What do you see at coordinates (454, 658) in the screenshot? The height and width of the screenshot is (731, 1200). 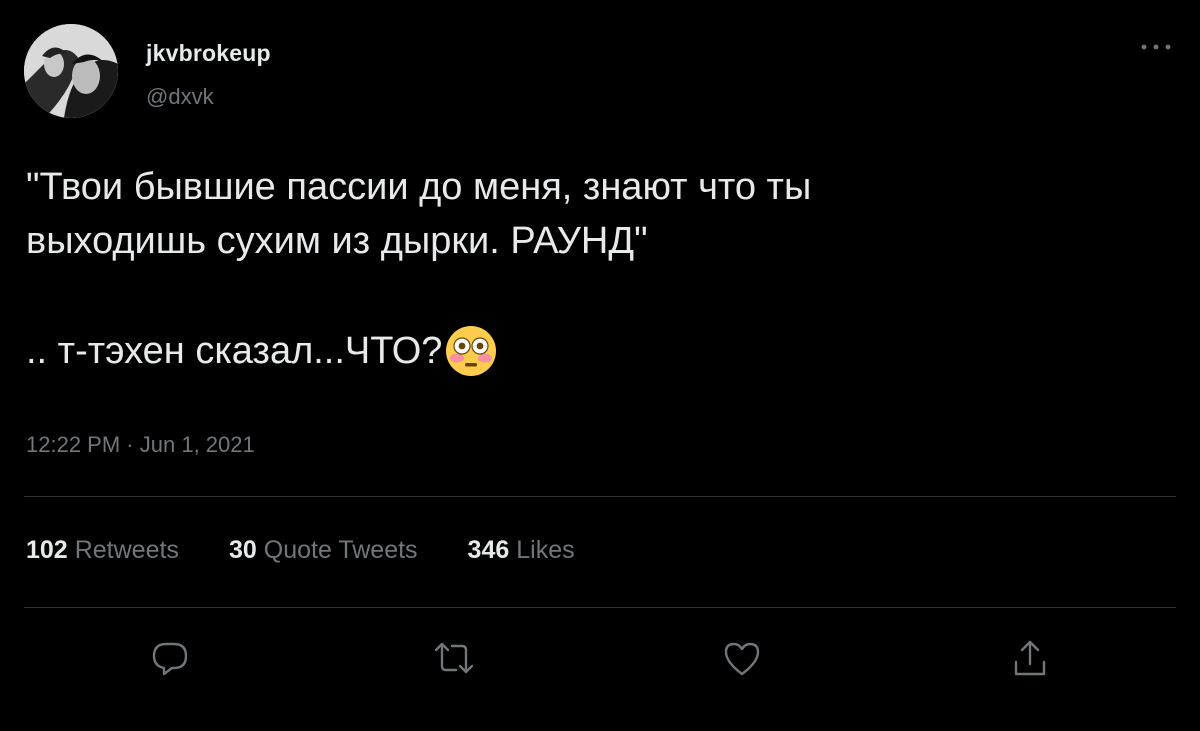 I see `retweet-icon` at bounding box center [454, 658].